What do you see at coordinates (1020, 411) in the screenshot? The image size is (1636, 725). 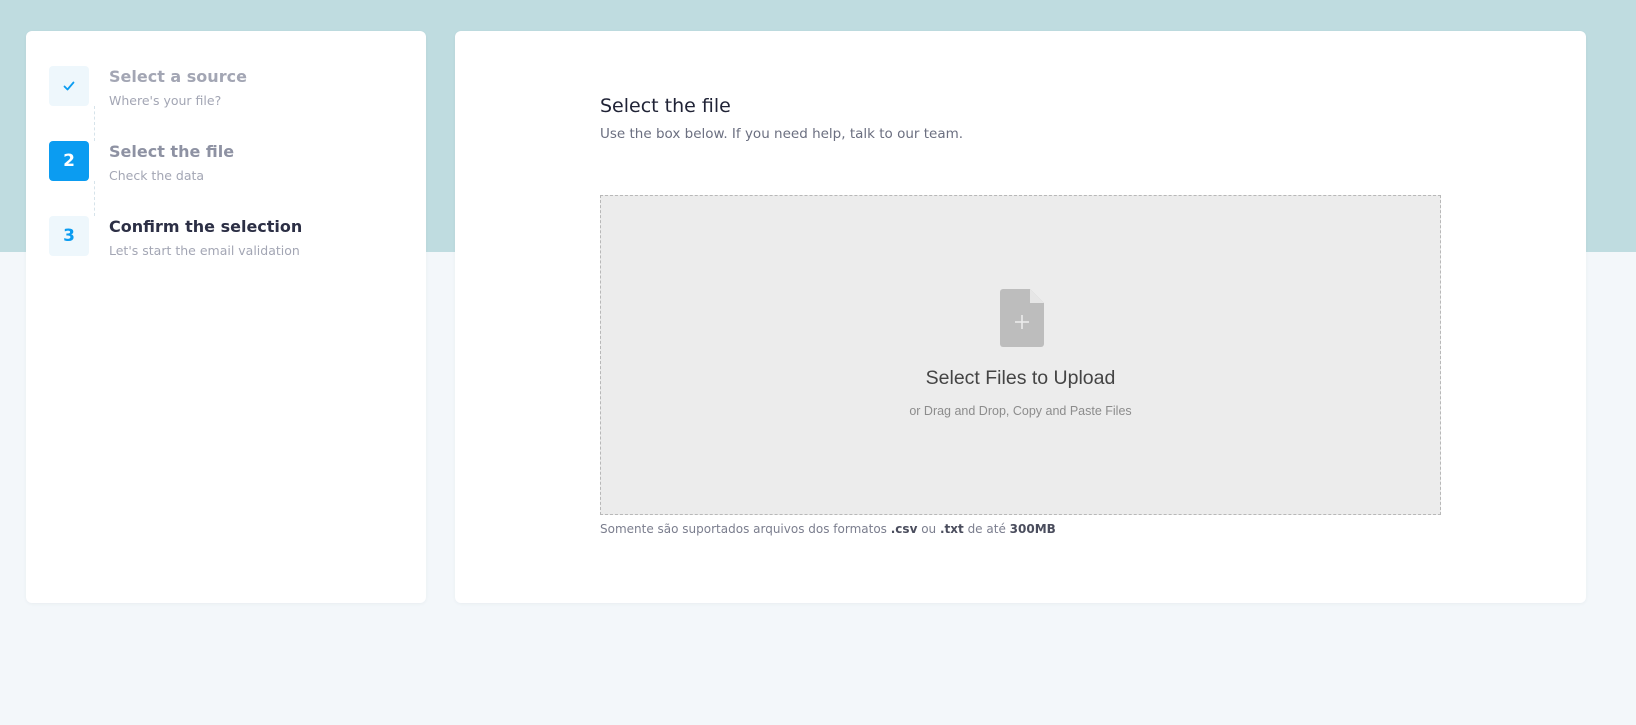 I see `dropzone-subtitle: or Drag and Drop, Copy and Paste Files` at bounding box center [1020, 411].